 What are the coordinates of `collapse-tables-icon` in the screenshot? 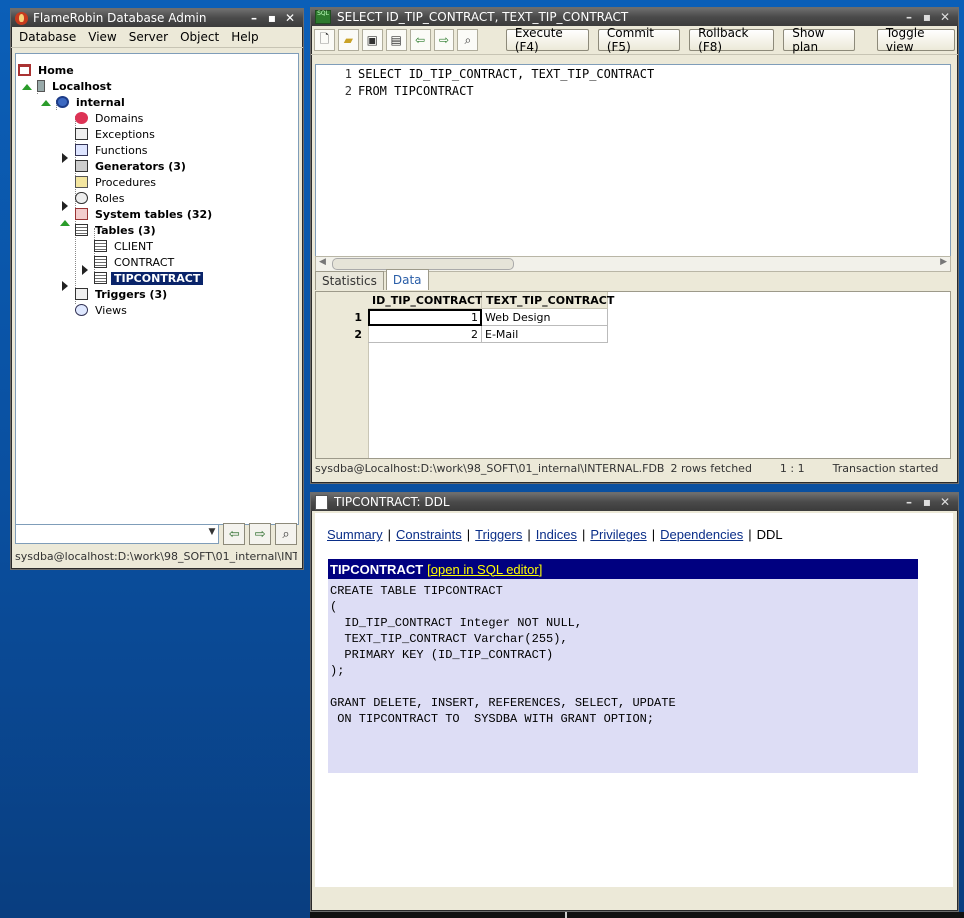 It's located at (65, 223).